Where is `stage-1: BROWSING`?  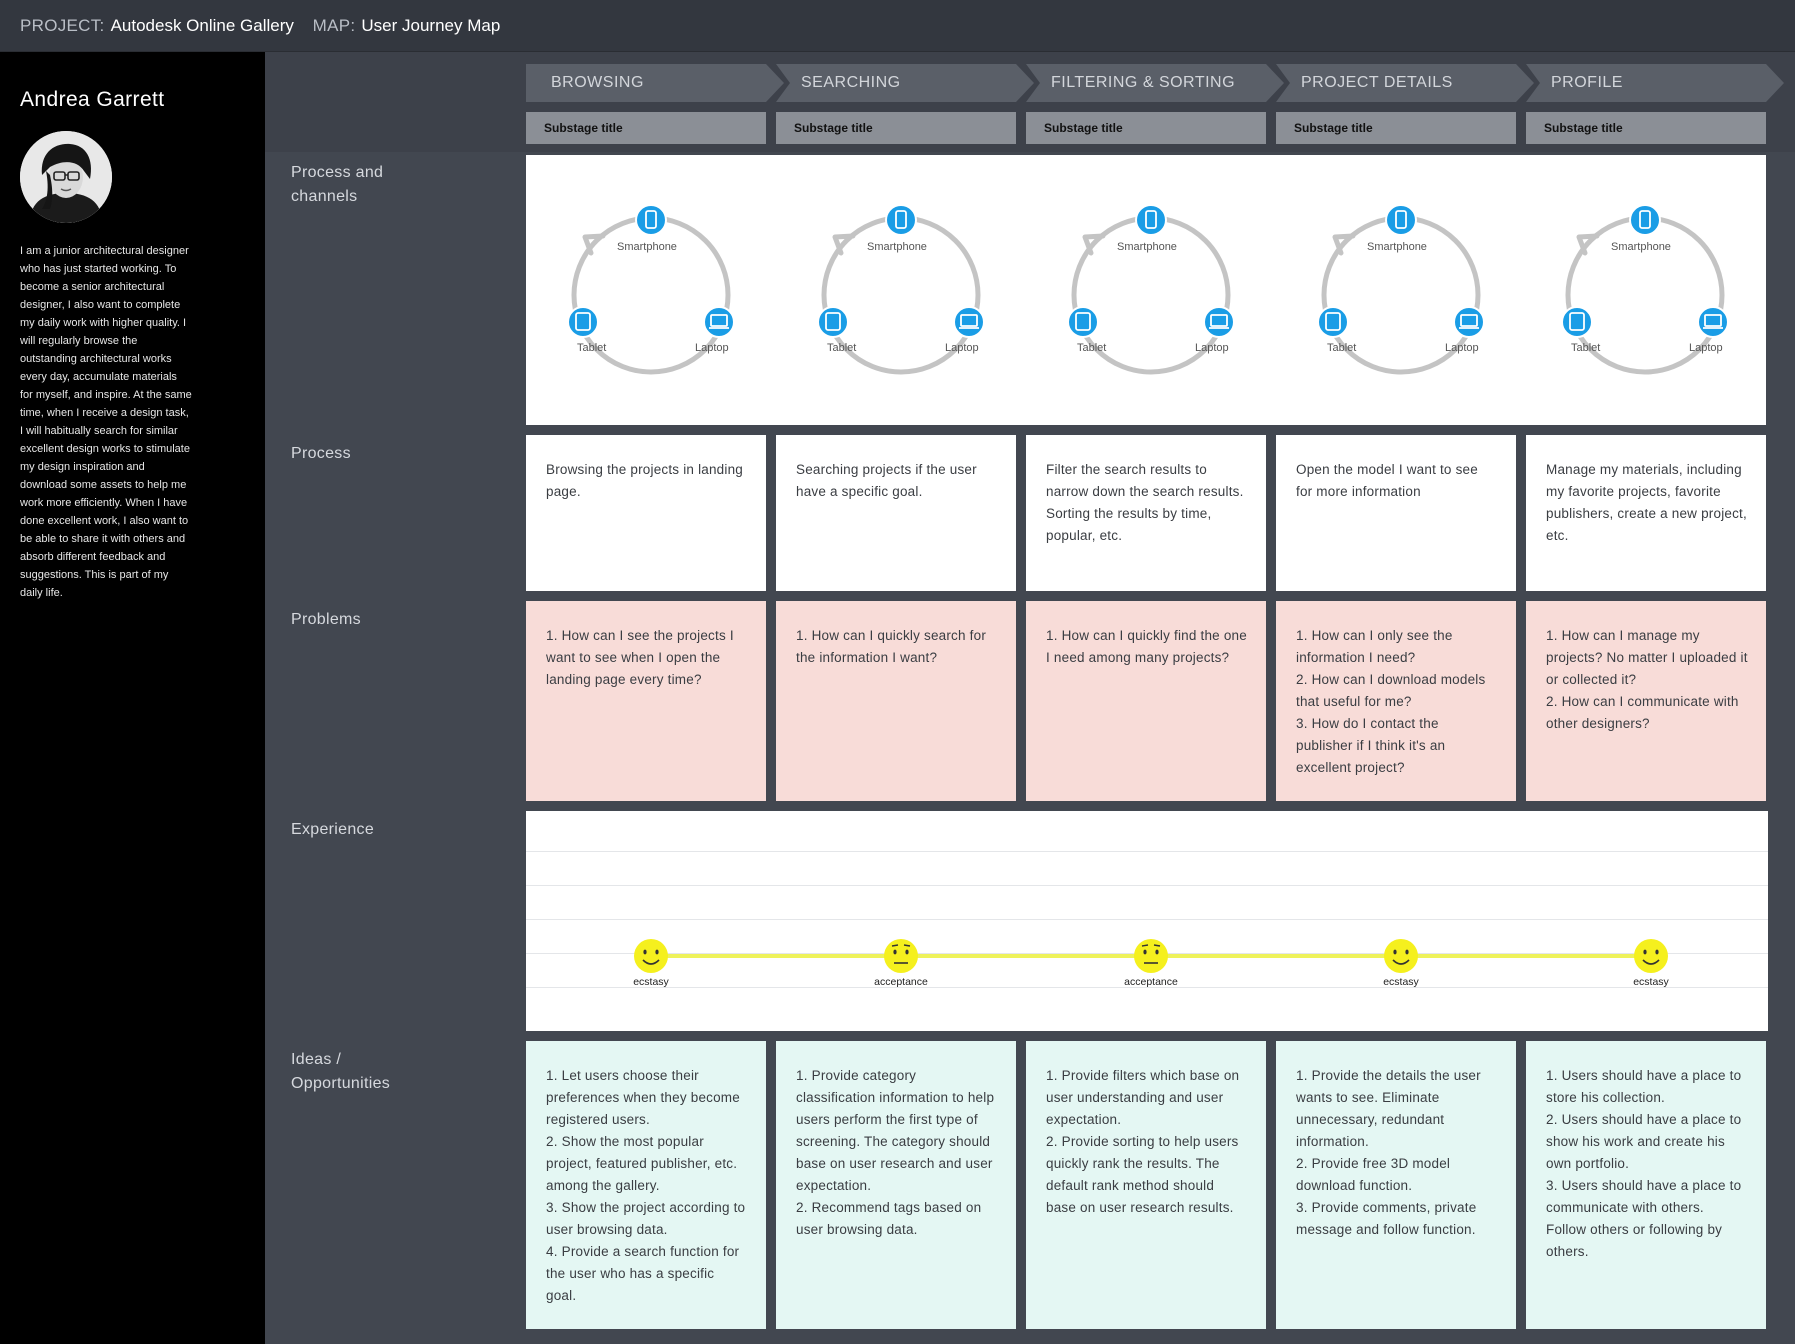 stage-1: BROWSING is located at coordinates (657, 83).